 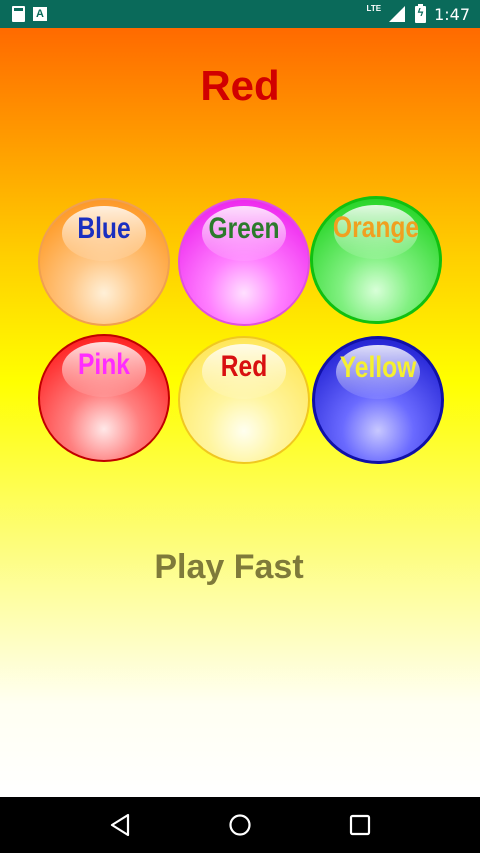 What do you see at coordinates (244, 366) in the screenshot?
I see `ball-label: Red` at bounding box center [244, 366].